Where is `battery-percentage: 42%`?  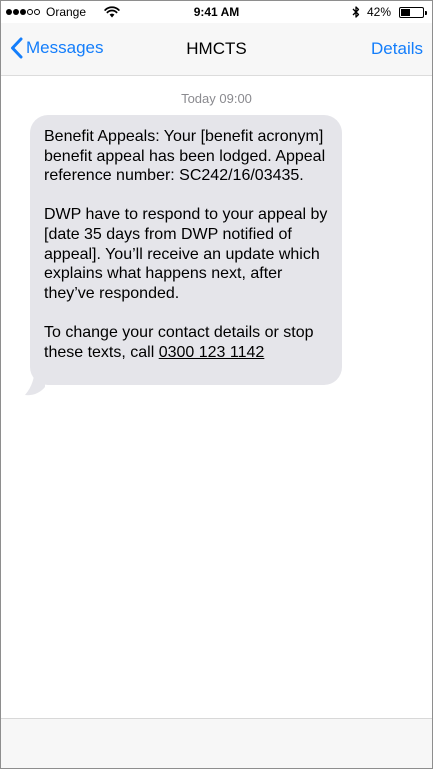 battery-percentage: 42% is located at coordinates (378, 12).